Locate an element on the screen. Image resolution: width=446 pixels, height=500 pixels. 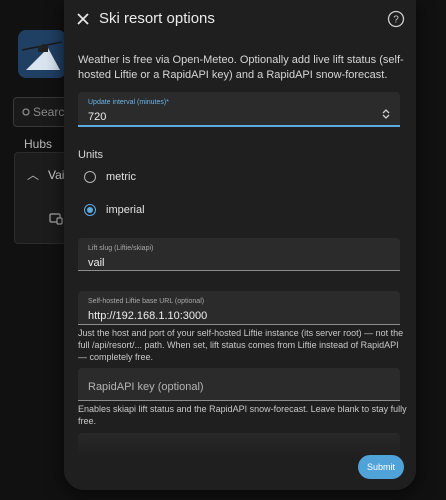
number-stepper-icon is located at coordinates (386, 115).